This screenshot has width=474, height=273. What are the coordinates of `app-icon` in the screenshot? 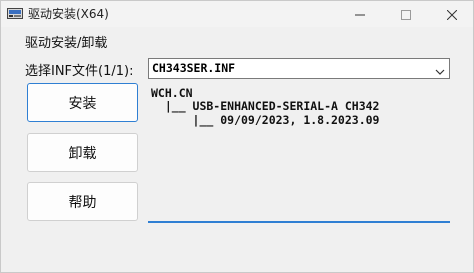 It's located at (15, 13).